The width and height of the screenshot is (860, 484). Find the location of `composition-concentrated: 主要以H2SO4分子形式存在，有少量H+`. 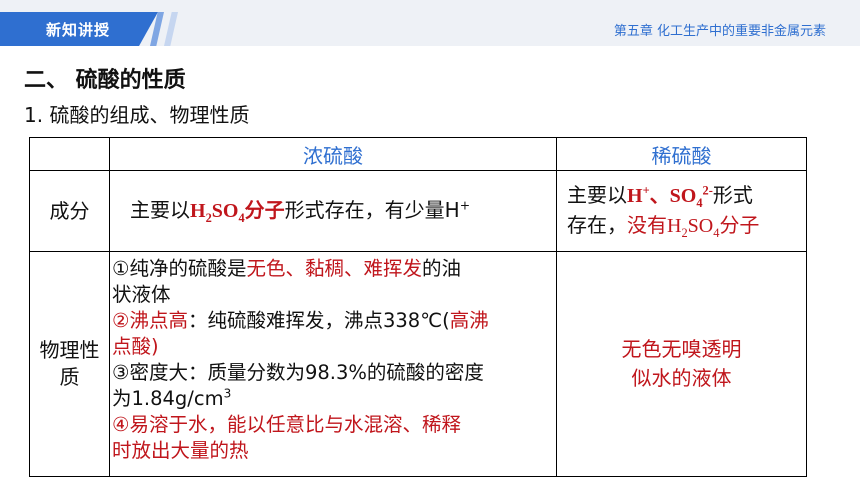

composition-concentrated: 主要以H2SO4分子形式存在，有少量H+ is located at coordinates (333, 211).